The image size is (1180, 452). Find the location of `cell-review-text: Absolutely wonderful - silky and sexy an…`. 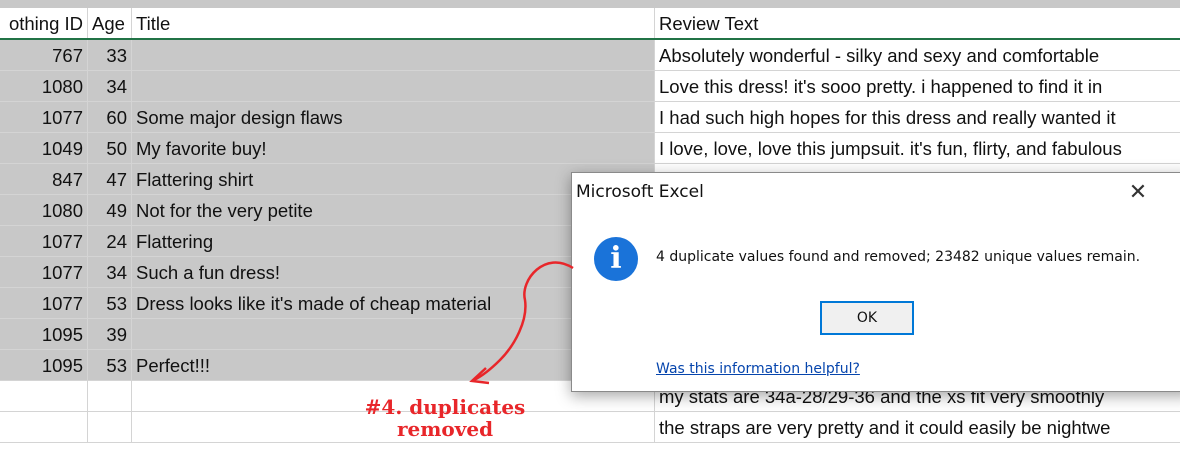

cell-review-text: Absolutely wonderful - silky and sexy an… is located at coordinates (917, 55).